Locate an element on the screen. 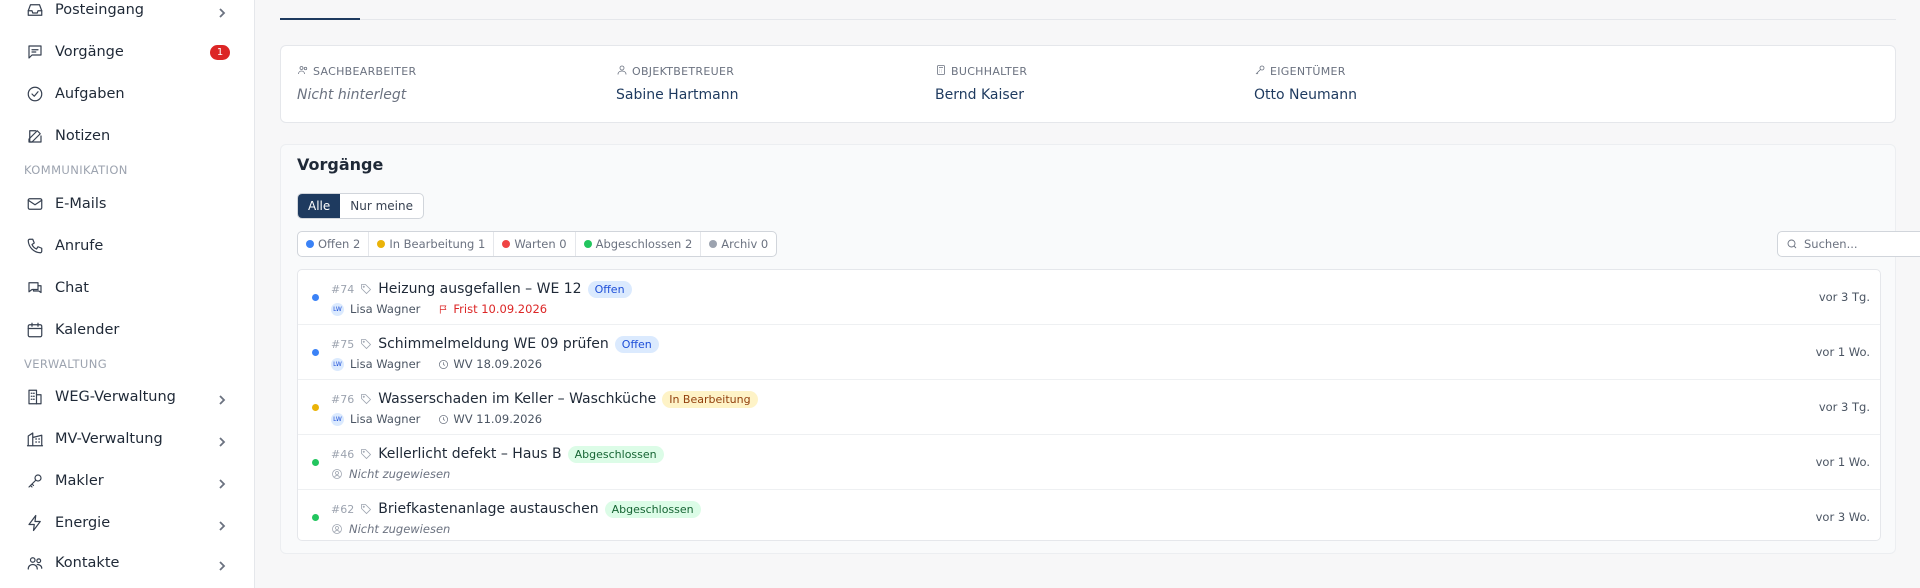  person-value: Bernd Kaiser is located at coordinates (981, 95).